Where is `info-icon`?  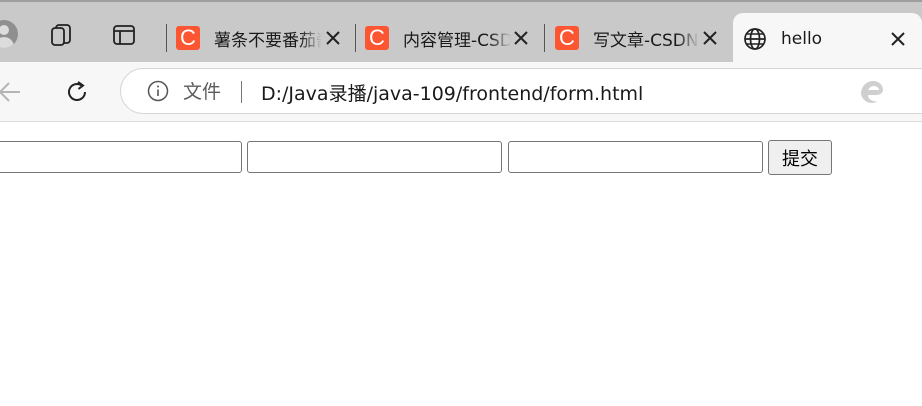 info-icon is located at coordinates (158, 91).